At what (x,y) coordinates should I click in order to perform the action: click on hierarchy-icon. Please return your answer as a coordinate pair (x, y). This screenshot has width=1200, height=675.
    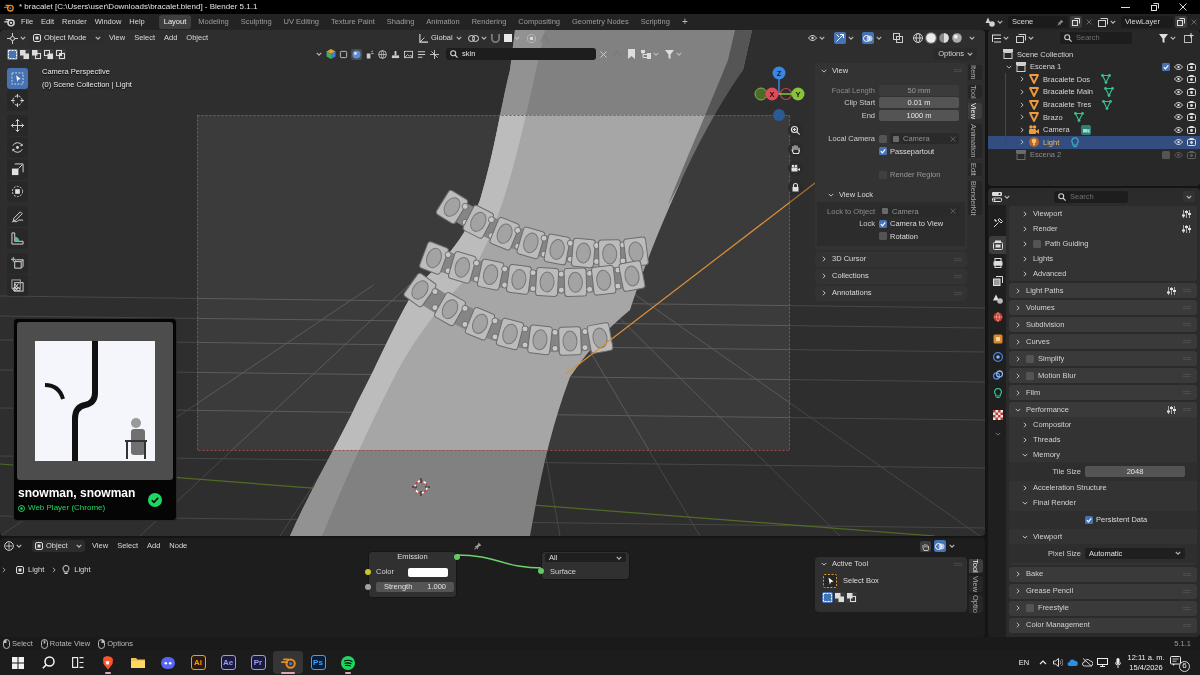
    Looking at the image, I should click on (646, 54).